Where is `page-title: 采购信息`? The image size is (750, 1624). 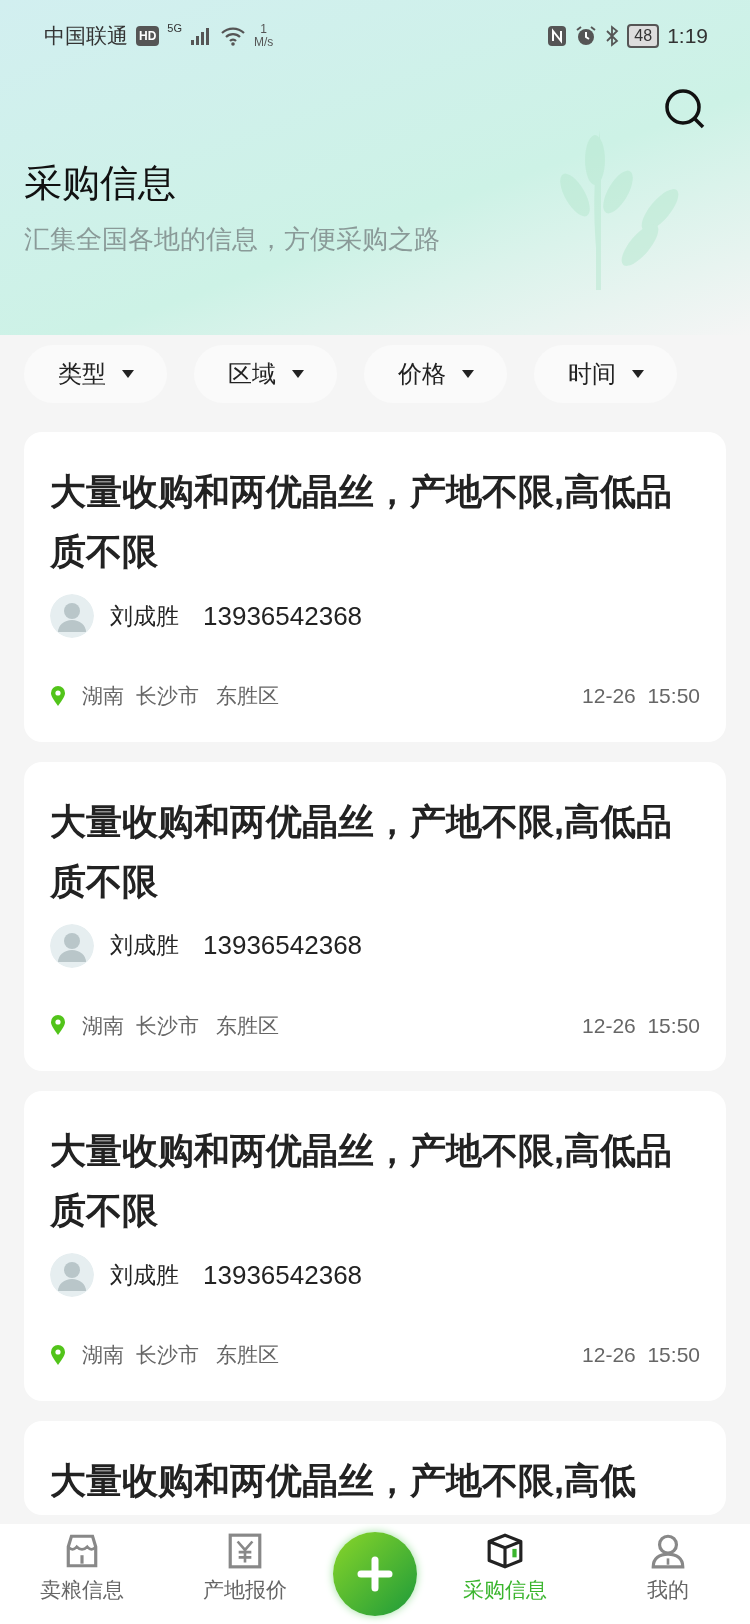 page-title: 采购信息 is located at coordinates (100, 183).